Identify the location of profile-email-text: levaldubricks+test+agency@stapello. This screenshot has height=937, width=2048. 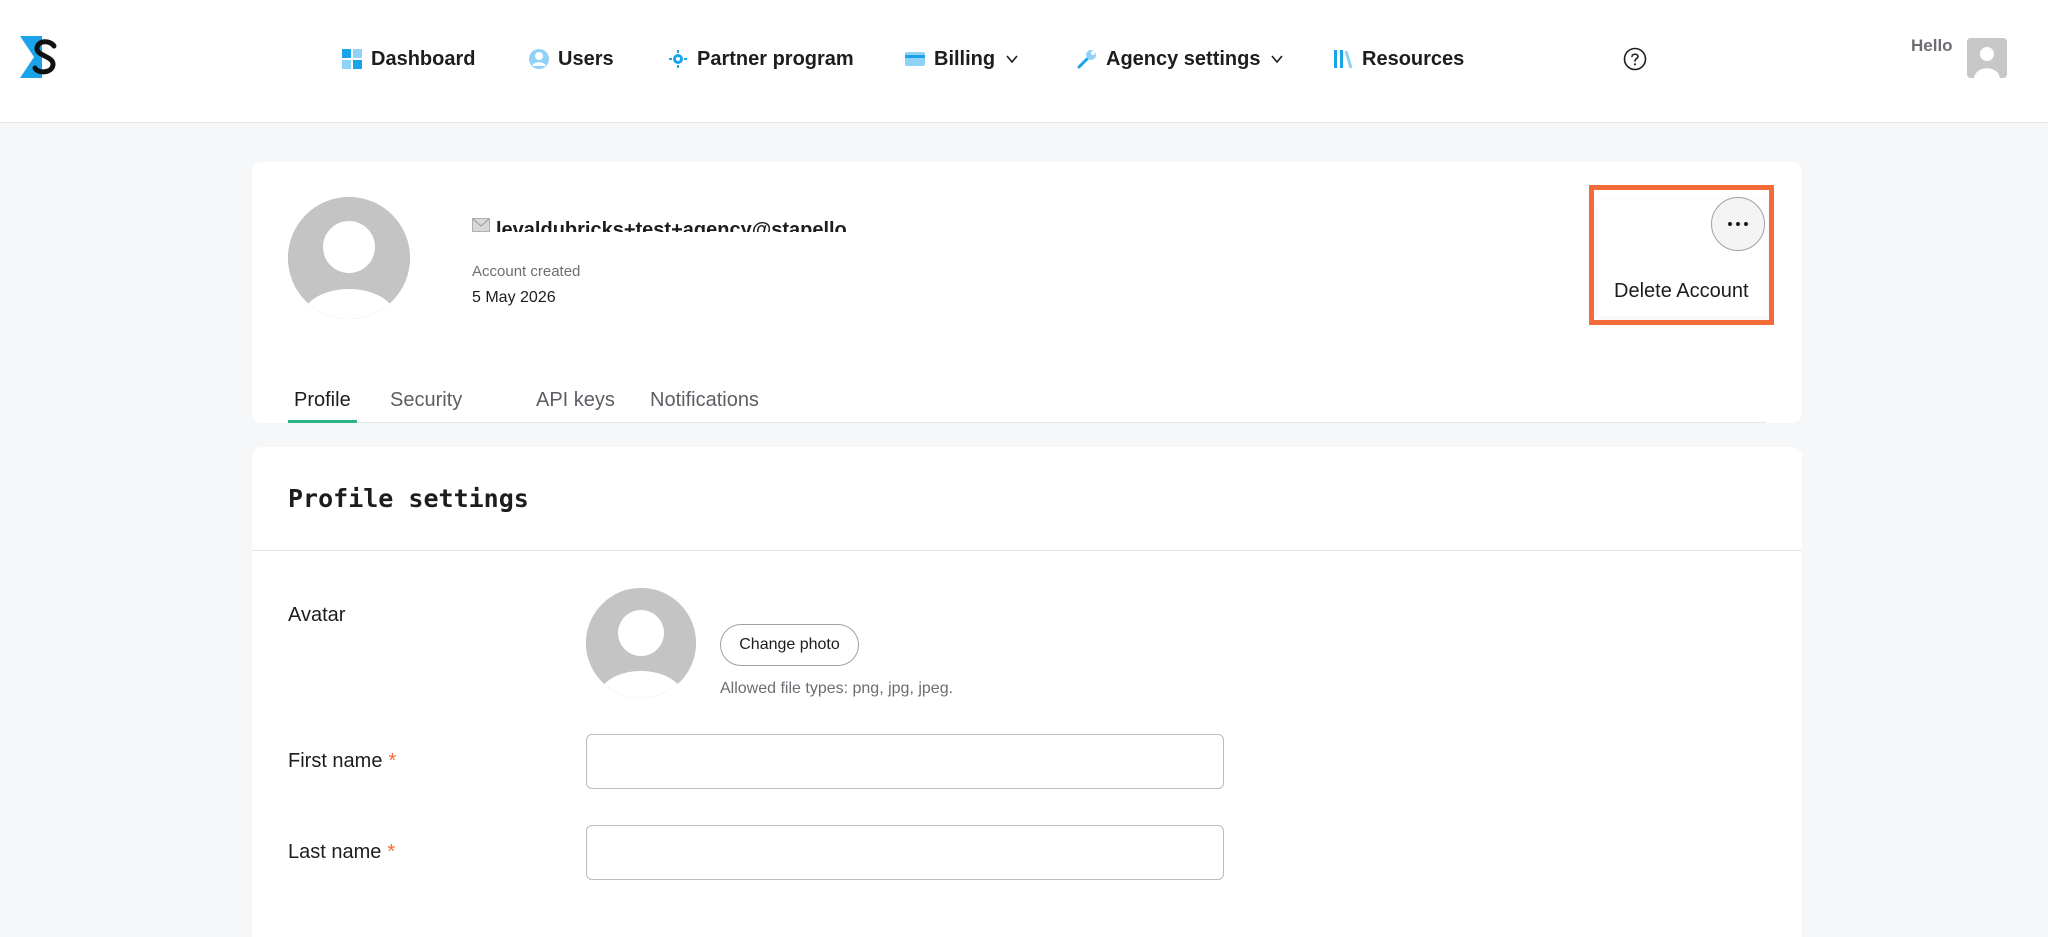
(671, 225).